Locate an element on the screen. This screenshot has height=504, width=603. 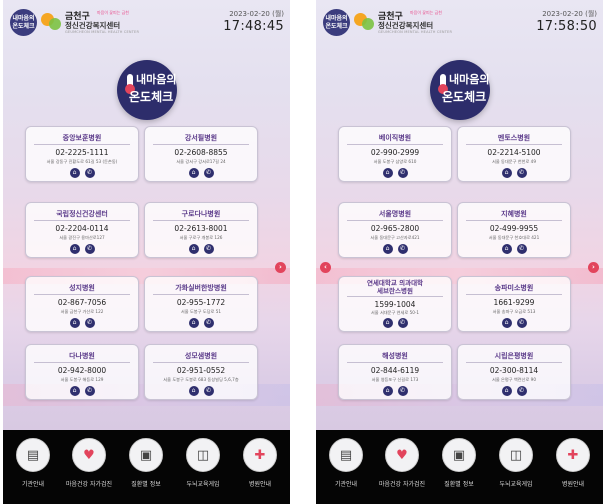
hospital-card: 가화실버한방병원 02-955-1772 서울 도봉구 도당로 51 ⌂ ✆ is located at coordinates (201, 304).